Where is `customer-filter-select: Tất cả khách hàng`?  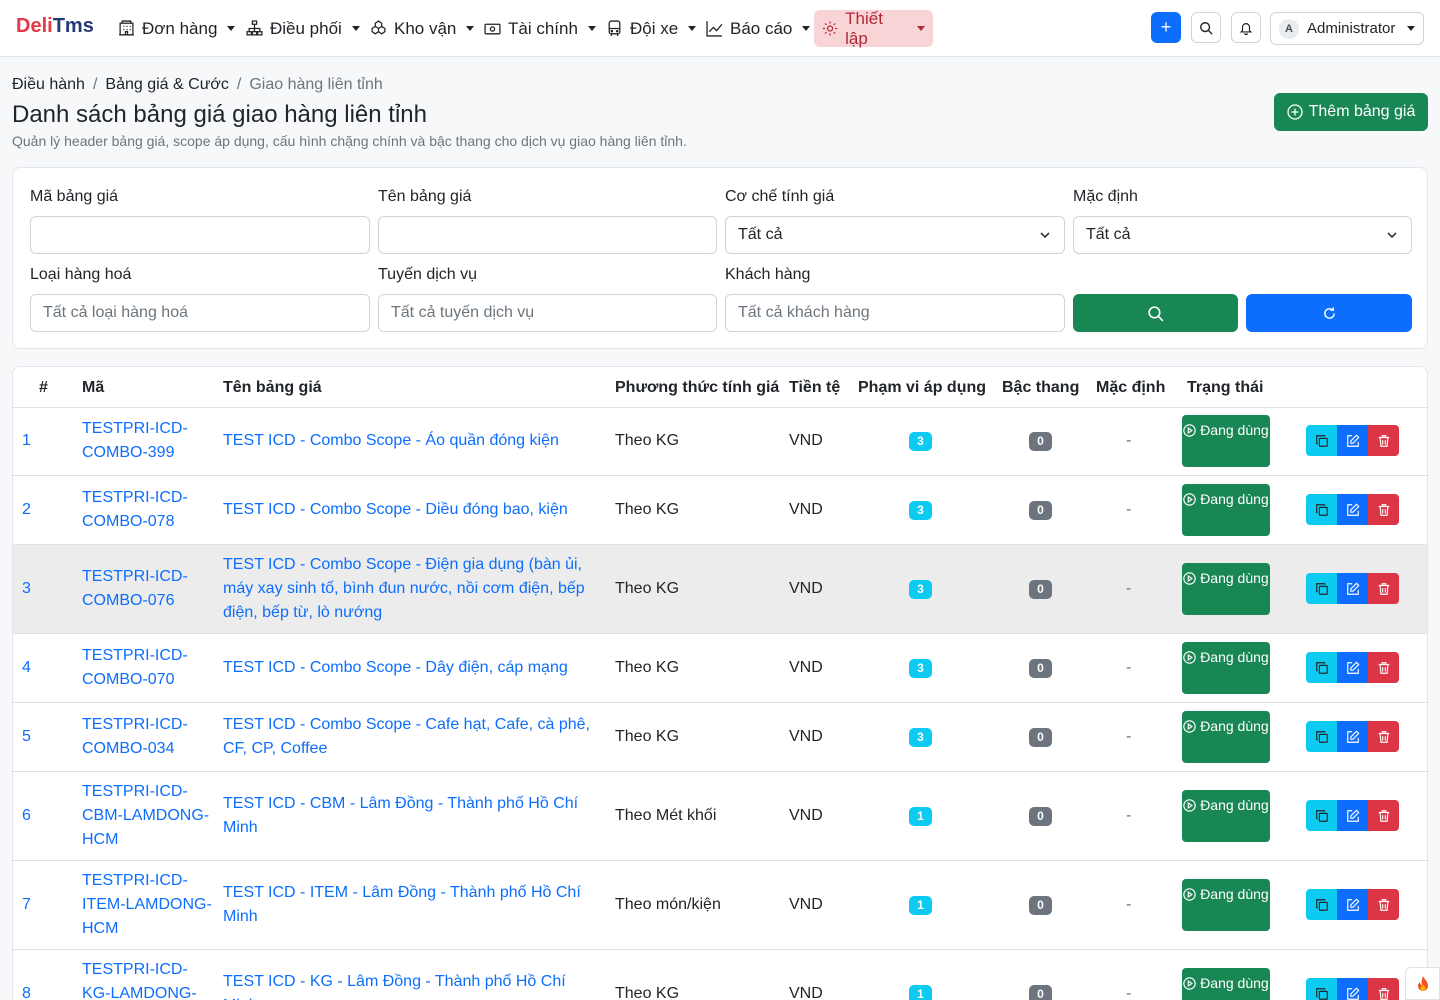
customer-filter-select: Tất cả khách hàng is located at coordinates (895, 313).